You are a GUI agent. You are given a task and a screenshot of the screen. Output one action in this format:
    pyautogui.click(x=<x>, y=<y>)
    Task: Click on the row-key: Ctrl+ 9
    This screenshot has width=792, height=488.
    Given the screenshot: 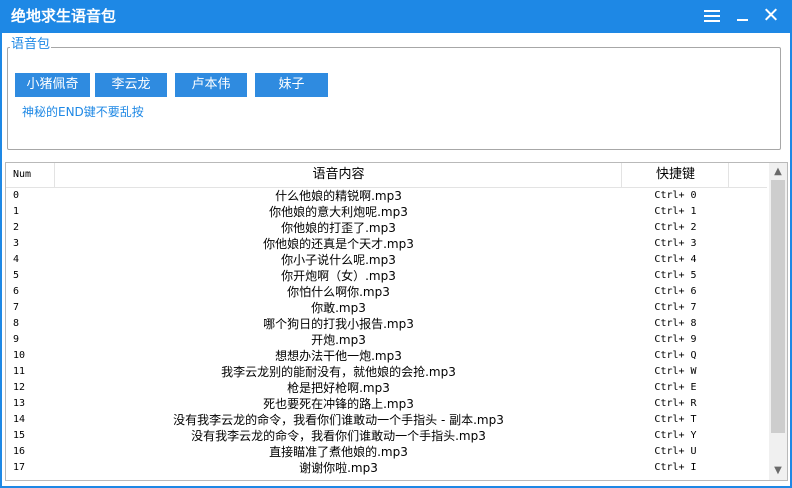 What is the action you would take?
    pyautogui.click(x=675, y=339)
    